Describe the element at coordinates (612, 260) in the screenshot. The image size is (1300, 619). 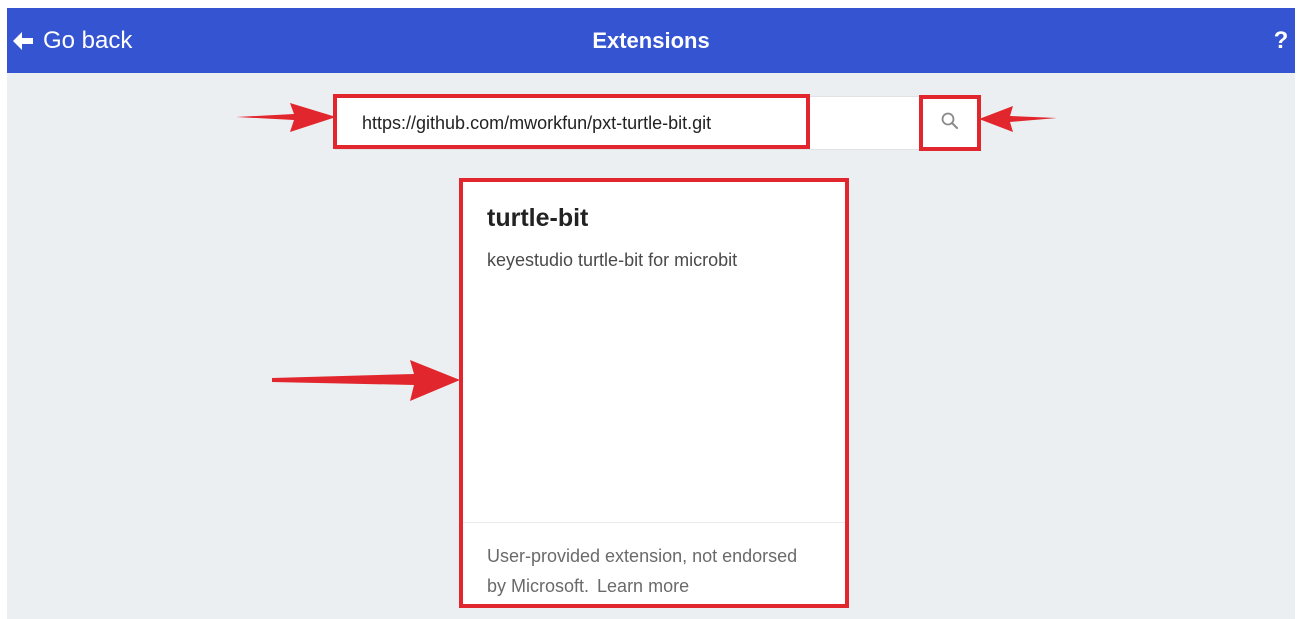
I see `extension-description: keyestudio turtle-bit for microbit` at that location.